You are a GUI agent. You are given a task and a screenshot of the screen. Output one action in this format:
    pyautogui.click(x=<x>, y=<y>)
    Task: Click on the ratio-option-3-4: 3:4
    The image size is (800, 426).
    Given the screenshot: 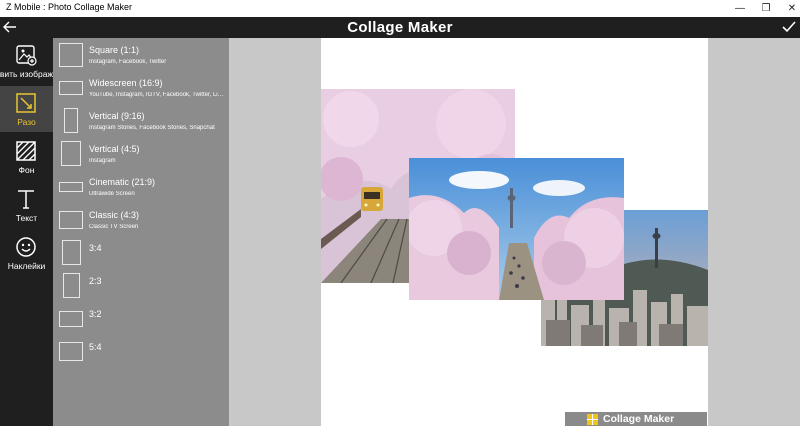 What is the action you would take?
    pyautogui.click(x=141, y=256)
    